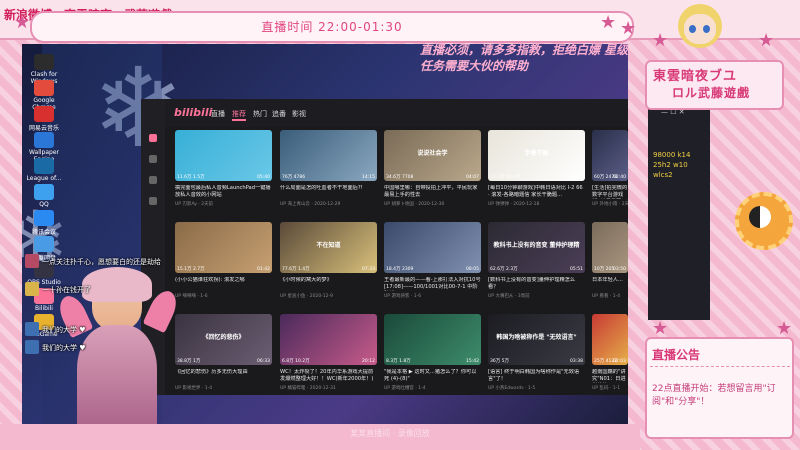 The width and height of the screenshot is (800, 450). What do you see at coordinates (66, 290) in the screenshot?
I see `comment-text: 一十孙在钱开了` at bounding box center [66, 290].